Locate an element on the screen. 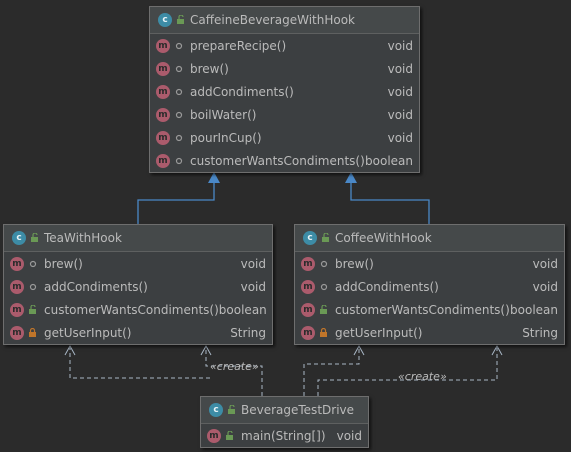 This screenshot has width=571, height=452. method-name: main(String[]) is located at coordinates (283, 435).